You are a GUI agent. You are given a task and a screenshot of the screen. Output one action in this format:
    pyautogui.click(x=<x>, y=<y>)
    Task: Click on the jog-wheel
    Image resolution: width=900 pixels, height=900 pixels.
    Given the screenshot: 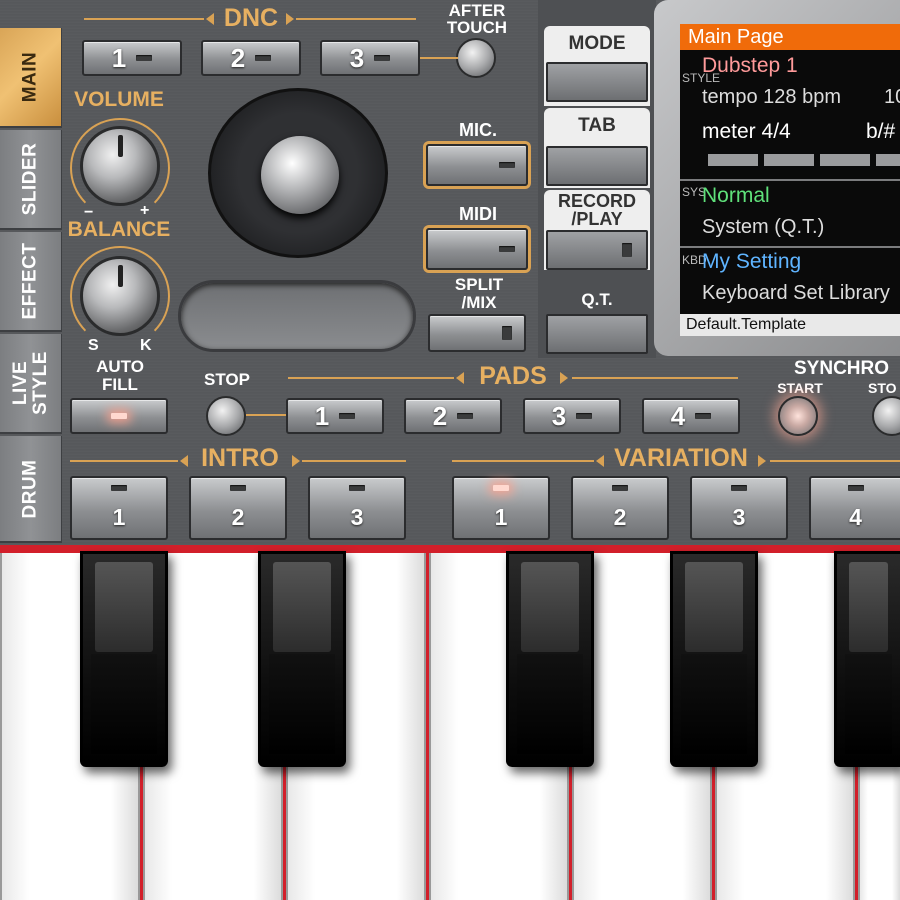 What is the action you would take?
    pyautogui.click(x=298, y=173)
    